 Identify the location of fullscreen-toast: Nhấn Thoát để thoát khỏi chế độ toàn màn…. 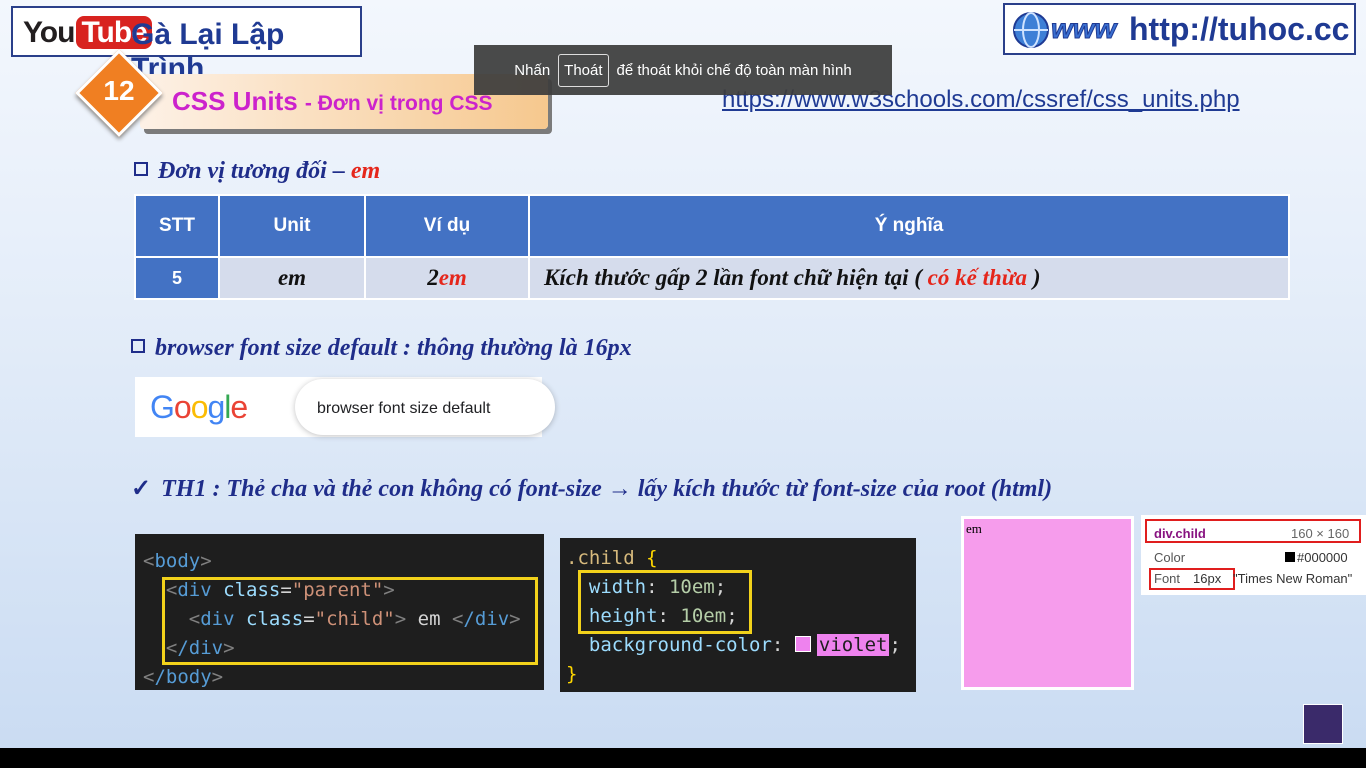
(683, 70).